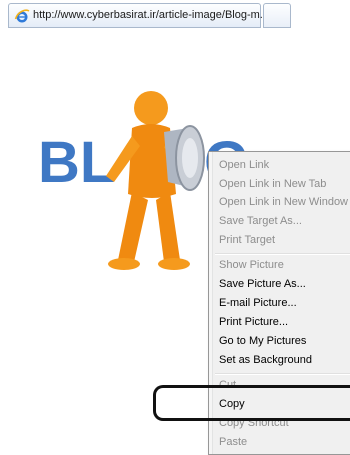 Image resolution: width=350 pixels, height=455 pixels. Describe the element at coordinates (233, 442) in the screenshot. I see `menu-item-paste: Paste` at that location.